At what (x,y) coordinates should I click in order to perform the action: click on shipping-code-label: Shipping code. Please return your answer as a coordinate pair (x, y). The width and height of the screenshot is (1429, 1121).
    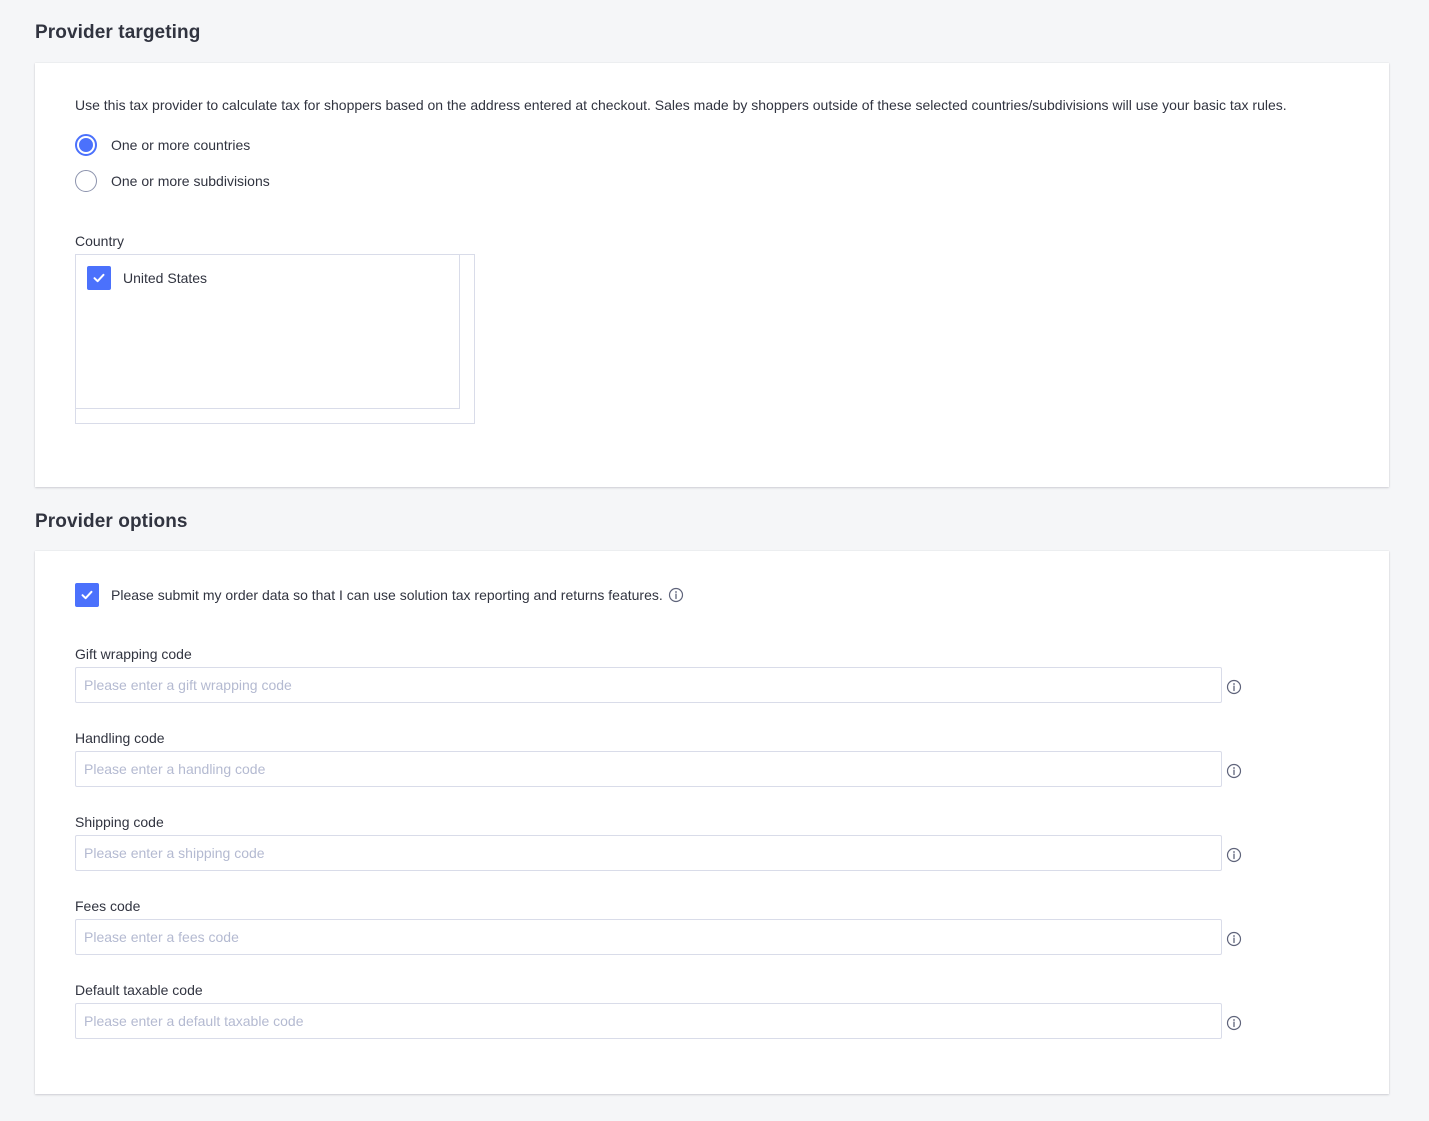
    Looking at the image, I should click on (119, 822).